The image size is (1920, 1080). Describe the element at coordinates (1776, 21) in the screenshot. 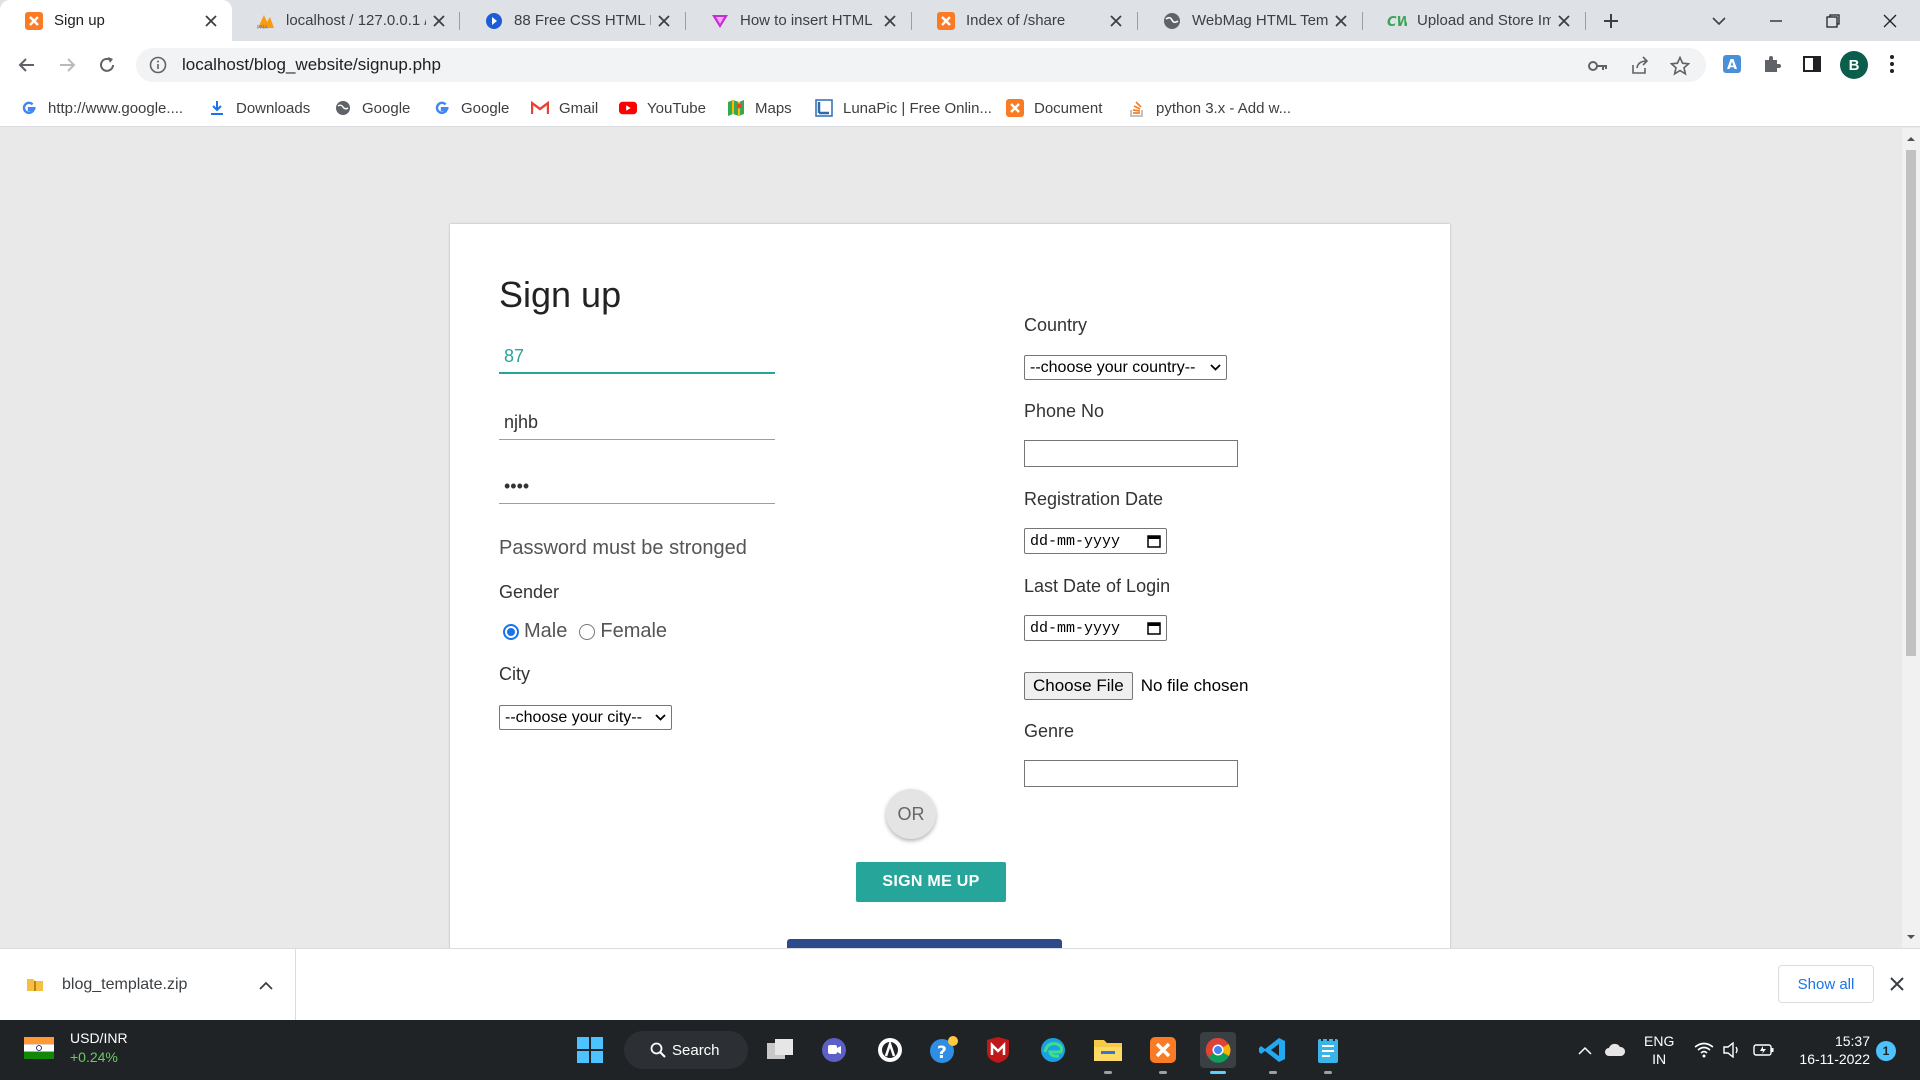

I see `minimize-window-button` at that location.